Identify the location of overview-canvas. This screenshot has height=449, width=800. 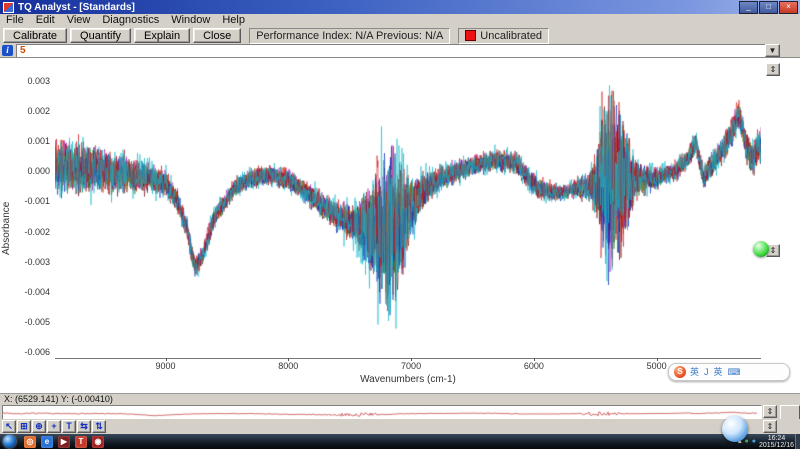
(380, 413).